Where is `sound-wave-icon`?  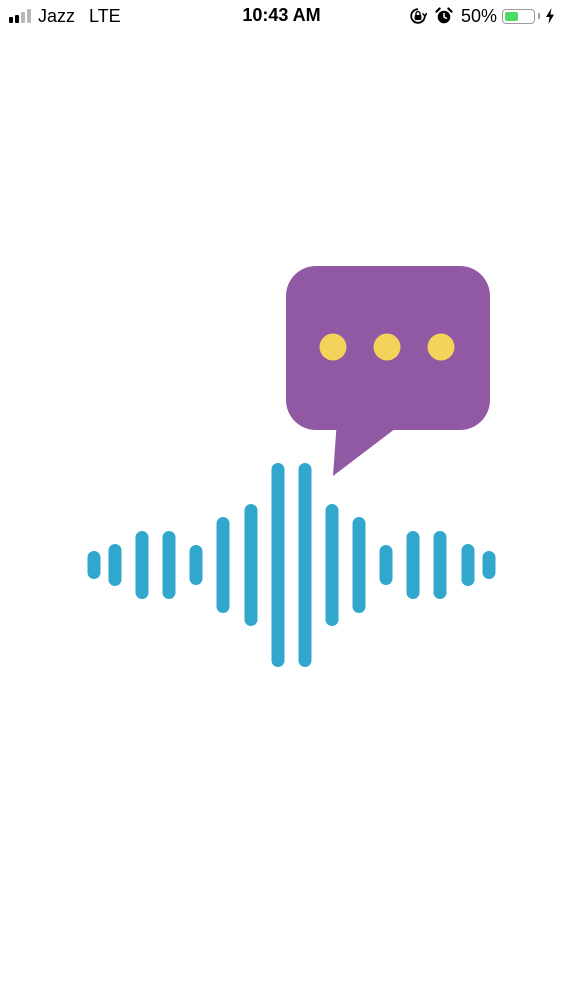
sound-wave-icon is located at coordinates (291, 565).